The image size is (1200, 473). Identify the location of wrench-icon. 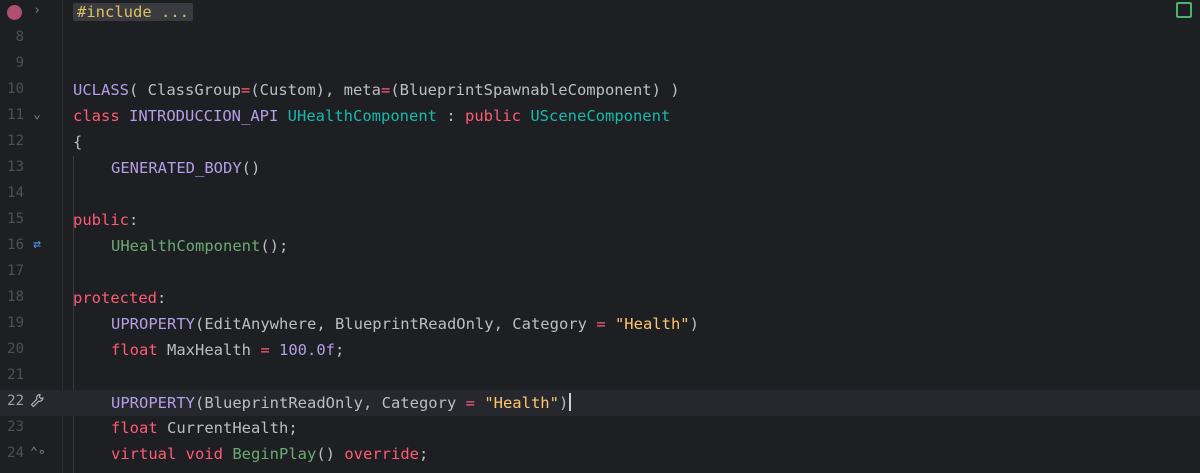
(37, 402).